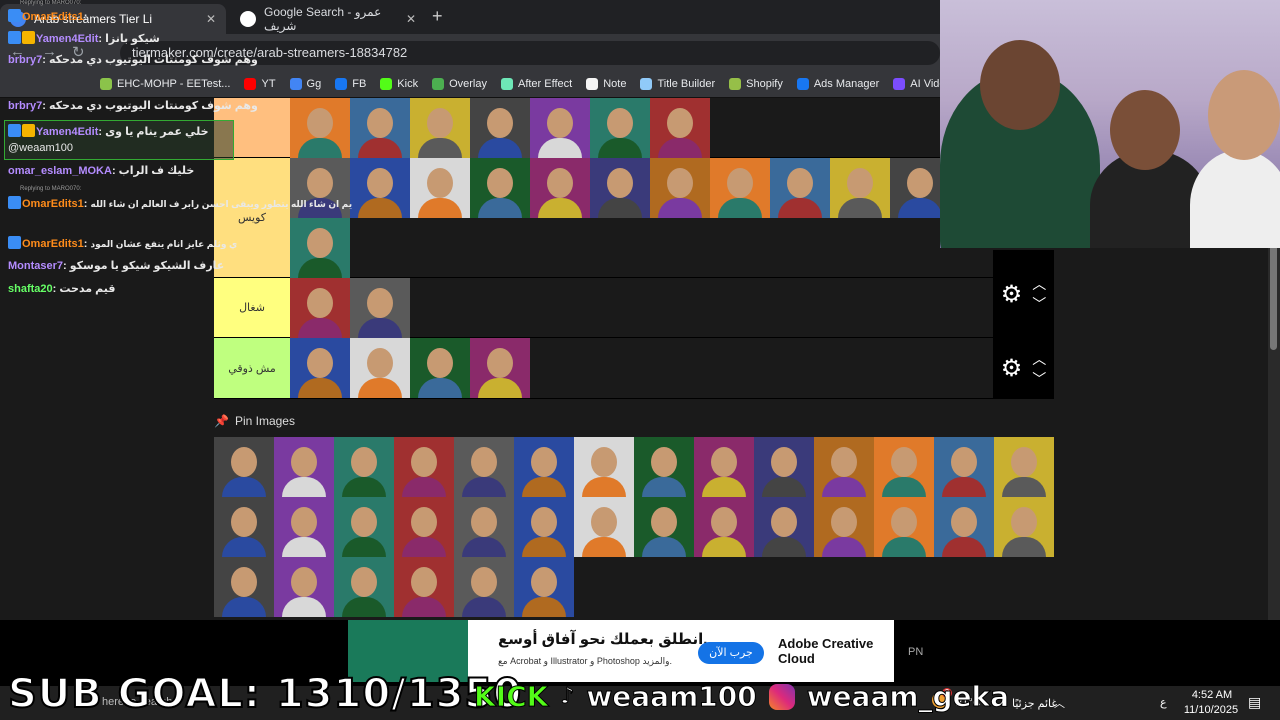  What do you see at coordinates (731, 653) in the screenshot?
I see `ad-cta-button: جرب الآن` at bounding box center [731, 653].